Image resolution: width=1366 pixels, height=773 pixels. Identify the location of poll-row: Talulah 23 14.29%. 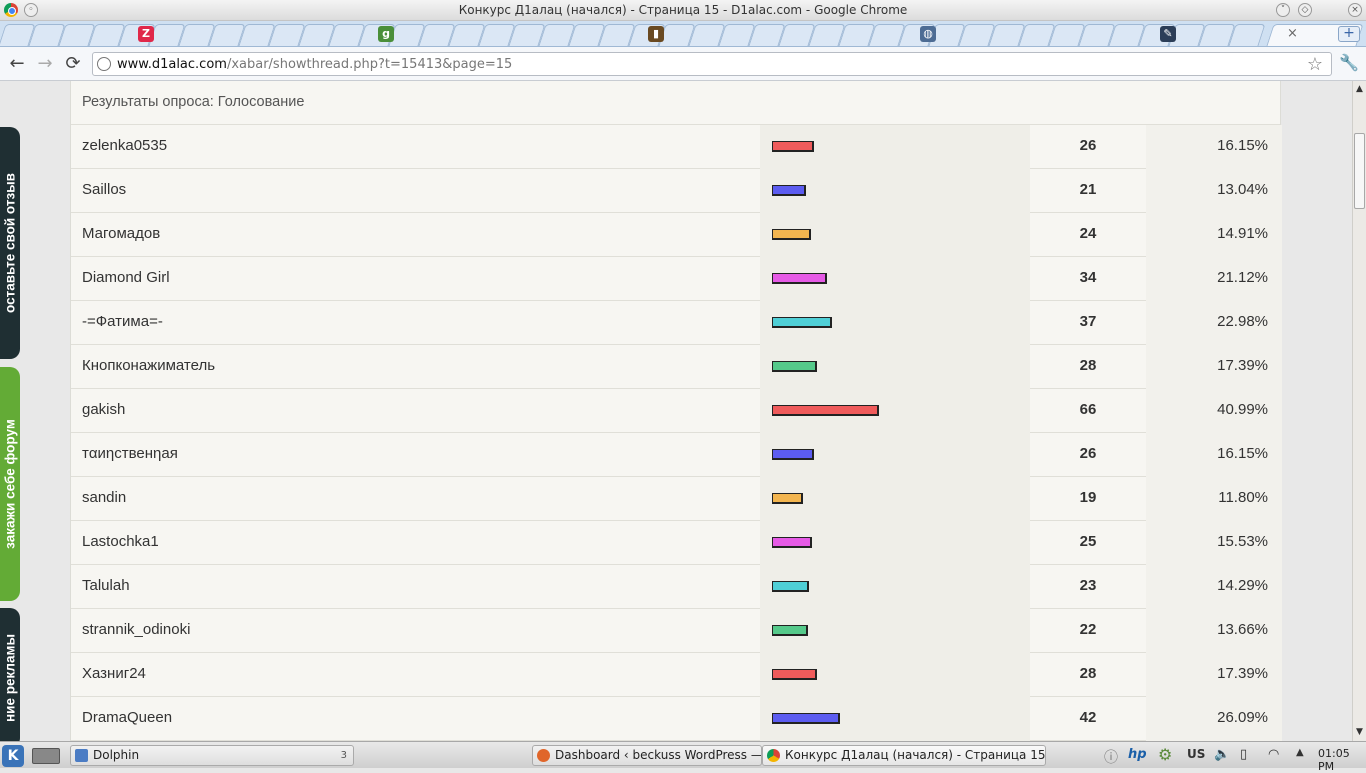
(676, 587).